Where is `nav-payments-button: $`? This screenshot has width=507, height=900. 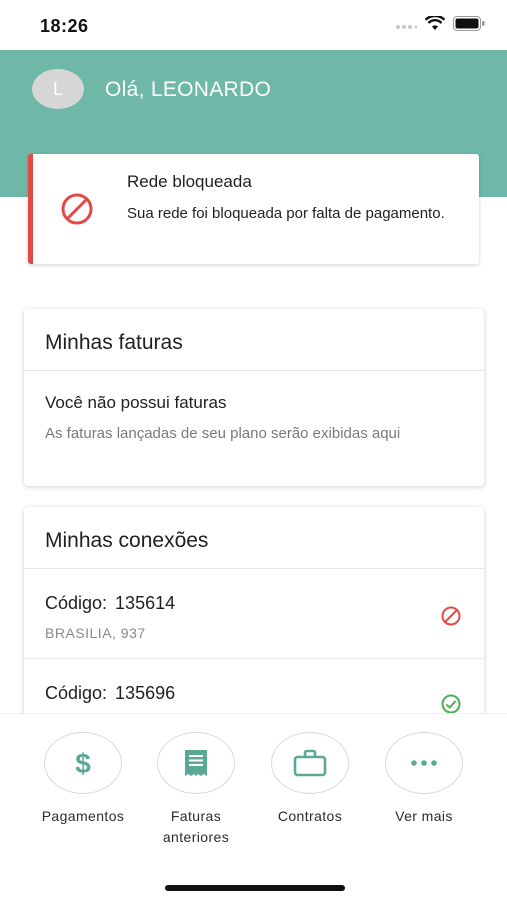 nav-payments-button: $ is located at coordinates (83, 763).